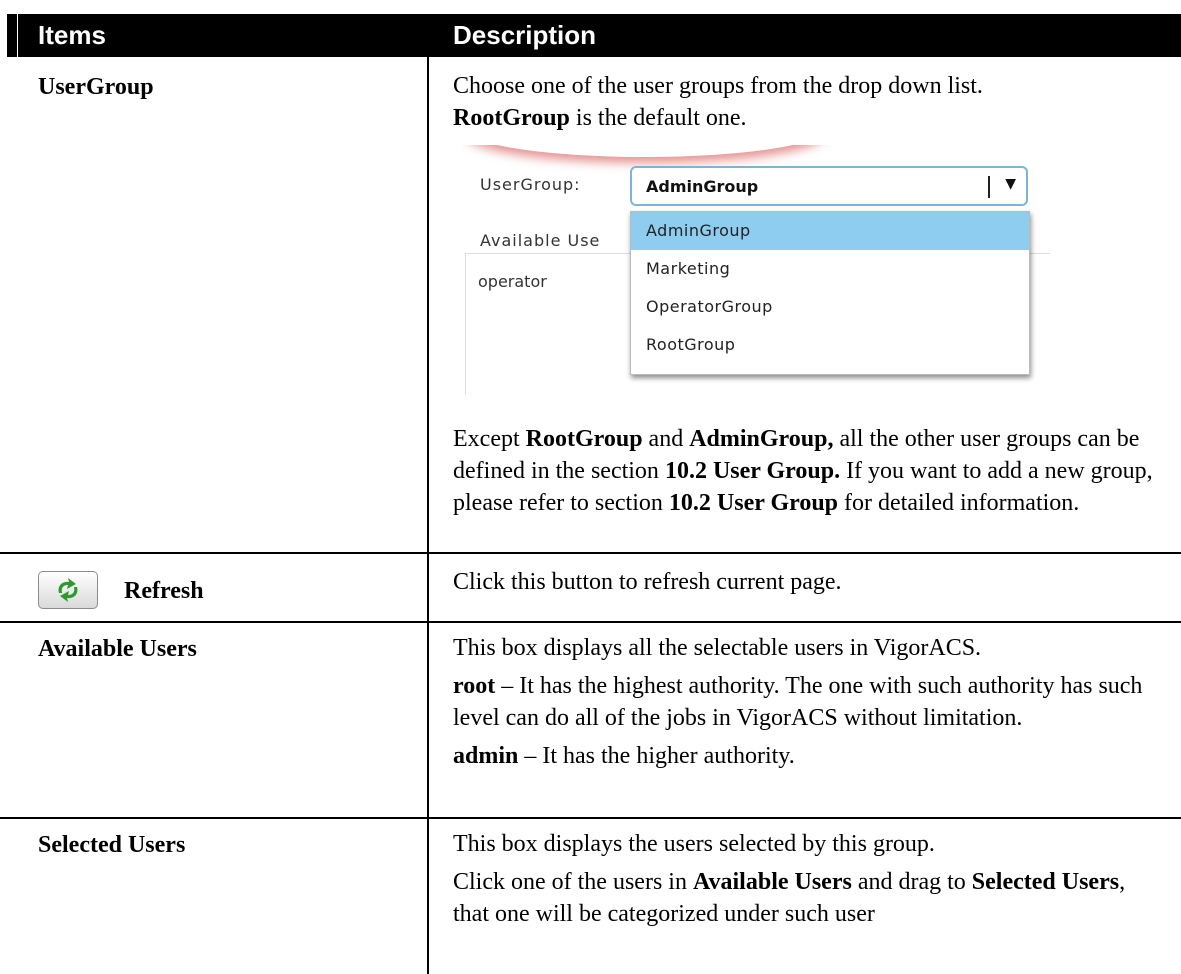 The height and width of the screenshot is (974, 1181). Describe the element at coordinates (830, 345) in the screenshot. I see `dropdown-option: RootGroup` at that location.